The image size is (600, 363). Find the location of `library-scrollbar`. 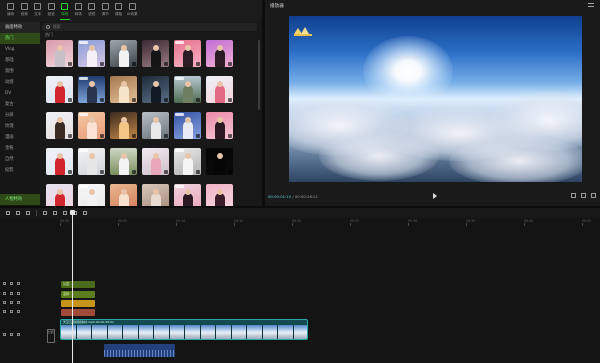

library-scrollbar is located at coordinates (259, 75).